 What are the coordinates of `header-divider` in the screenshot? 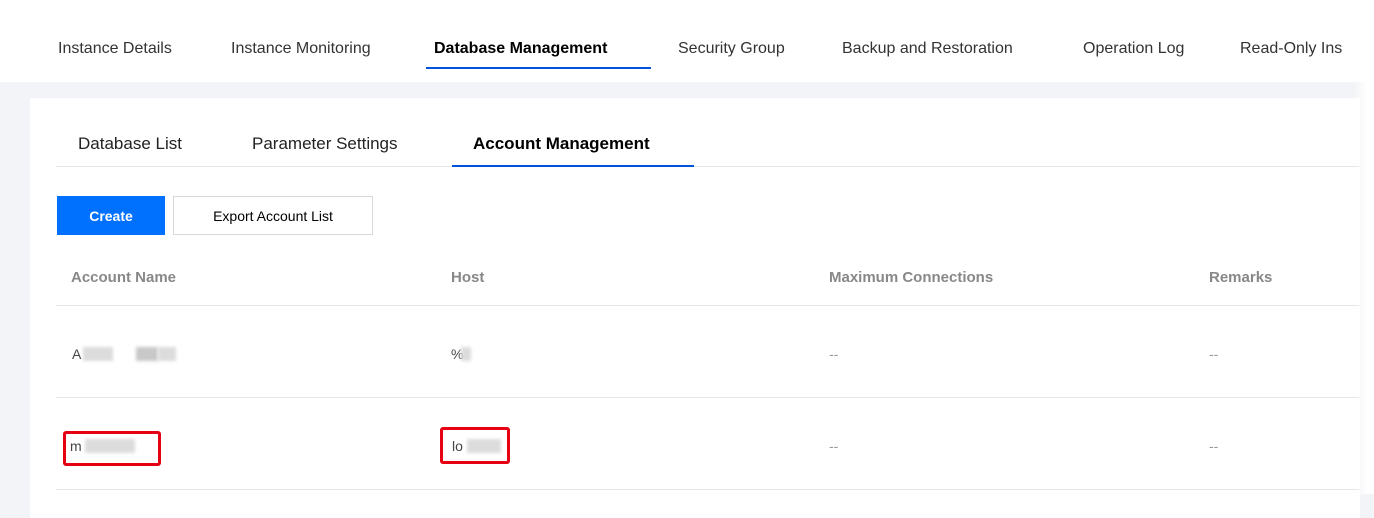 It's located at (708, 305).